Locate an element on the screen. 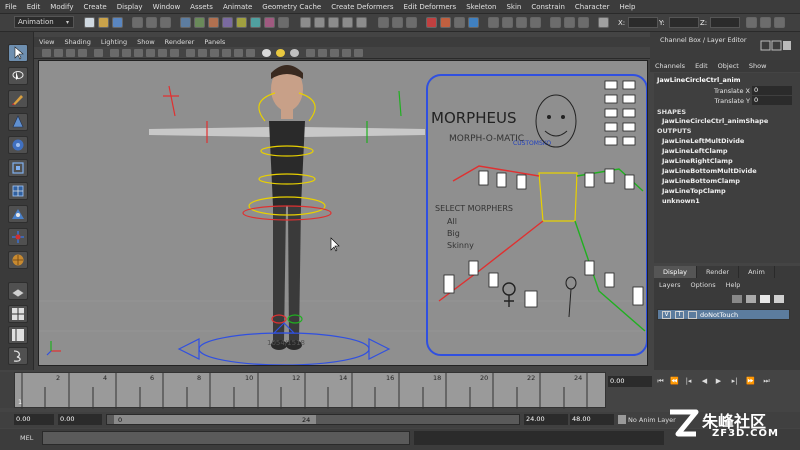  backface-culling-icon is located at coordinates (358, 53).